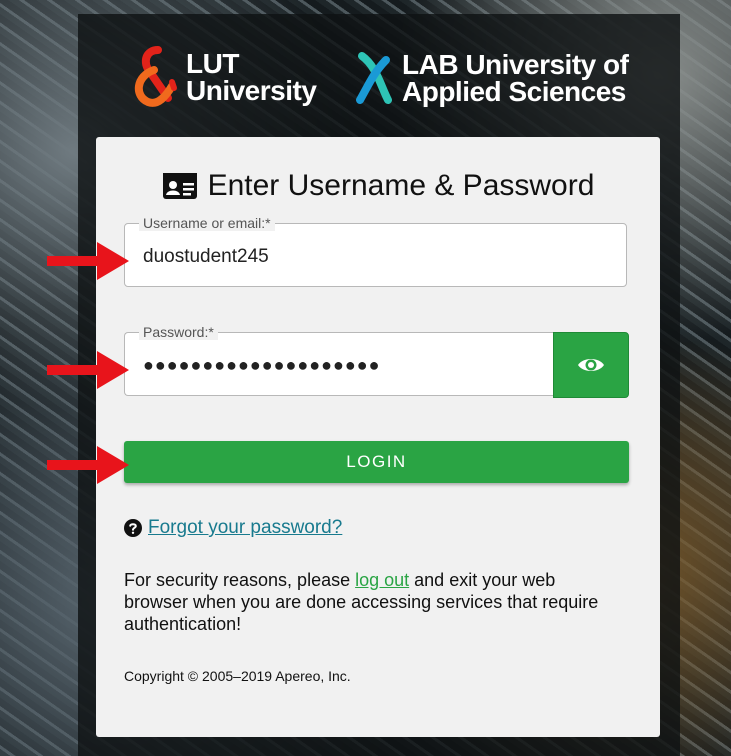  Describe the element at coordinates (251, 90) in the screenshot. I see `lut-logo-line2: University` at that location.